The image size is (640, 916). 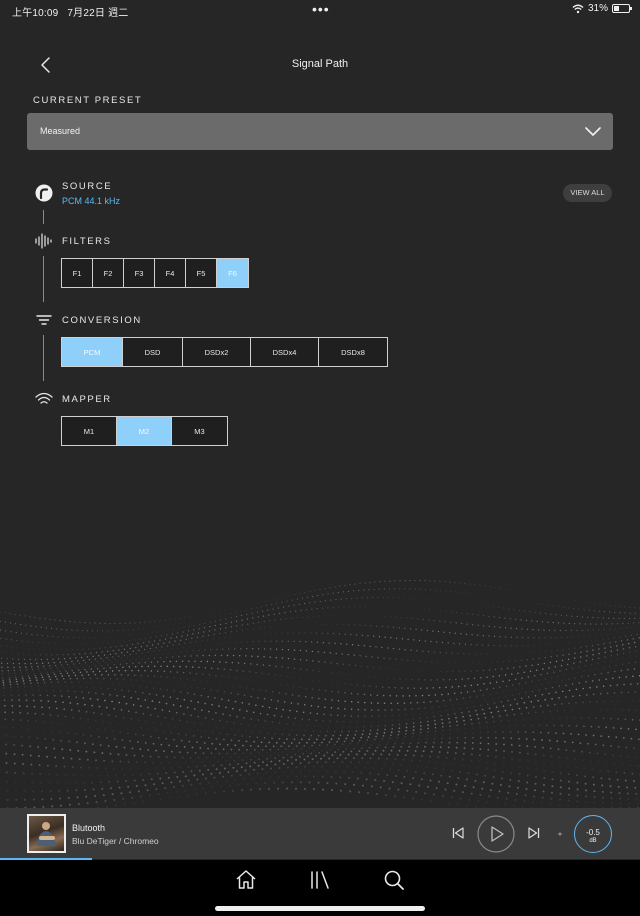 I want to click on home-icon, so click(x=246, y=880).